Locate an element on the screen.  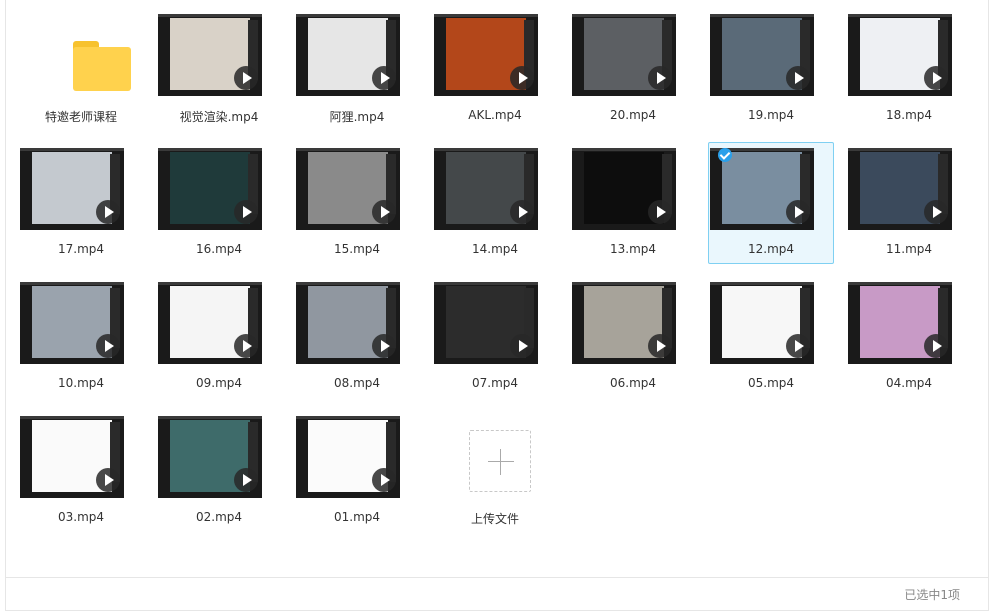
folder-icon is located at coordinates (102, 67).